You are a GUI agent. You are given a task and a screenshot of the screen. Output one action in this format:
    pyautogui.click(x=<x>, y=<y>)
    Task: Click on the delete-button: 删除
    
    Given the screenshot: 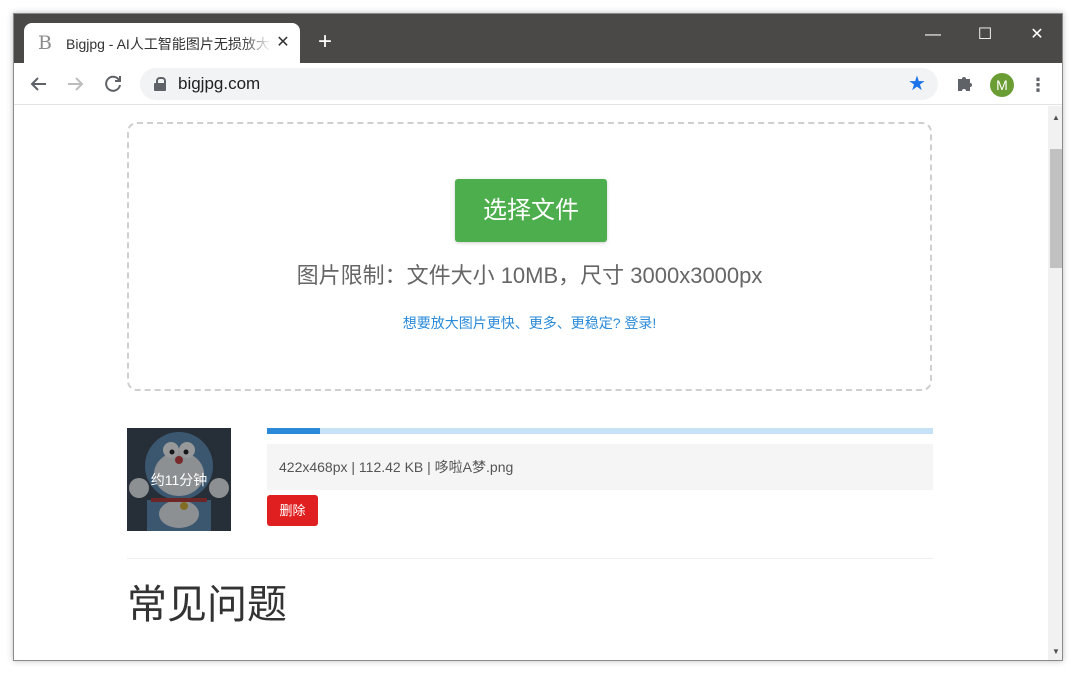 What is the action you would take?
    pyautogui.click(x=292, y=510)
    